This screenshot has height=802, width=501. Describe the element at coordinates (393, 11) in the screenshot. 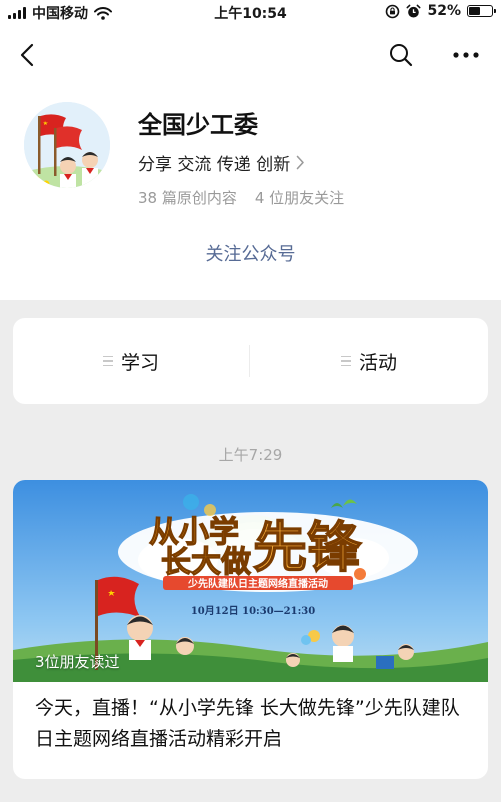

I see `rotation-lock-icon` at that location.